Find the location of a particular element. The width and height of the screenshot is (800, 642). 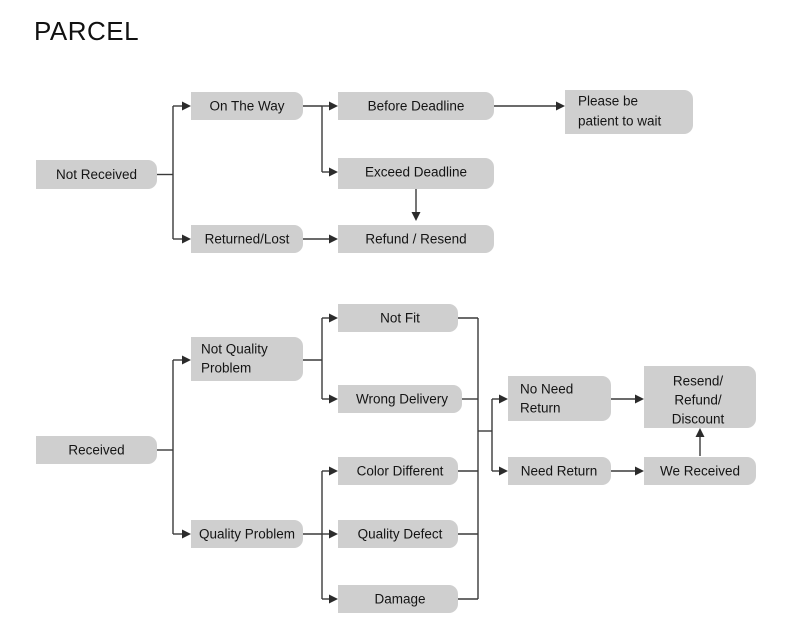

node-not-fit: Not Fit is located at coordinates (398, 318).